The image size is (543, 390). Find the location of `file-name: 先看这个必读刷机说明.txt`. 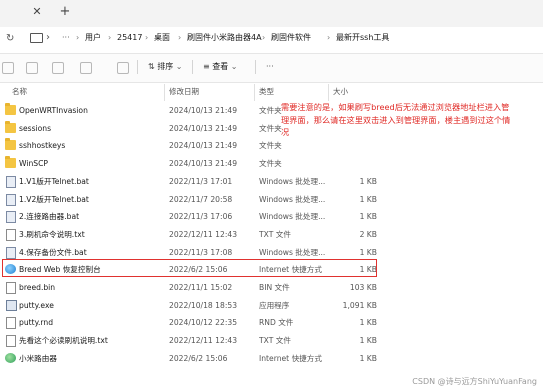

file-name: 先看这个必读刷机说明.txt is located at coordinates (63, 340).